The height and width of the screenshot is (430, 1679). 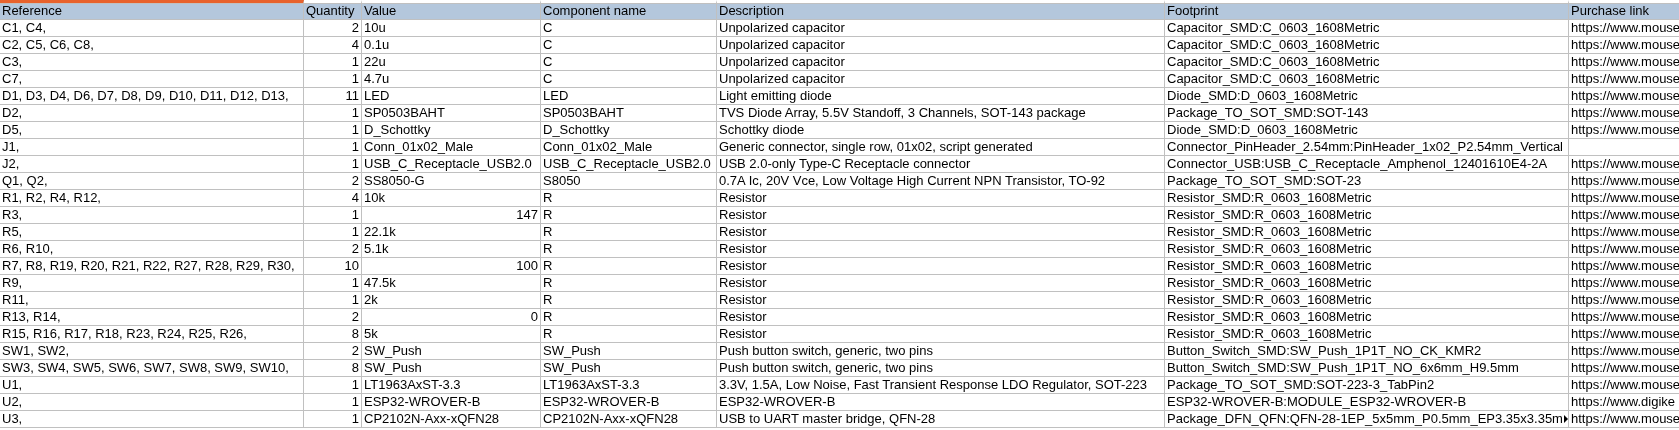 What do you see at coordinates (152, 402) in the screenshot?
I see `table-cell: U2,` at bounding box center [152, 402].